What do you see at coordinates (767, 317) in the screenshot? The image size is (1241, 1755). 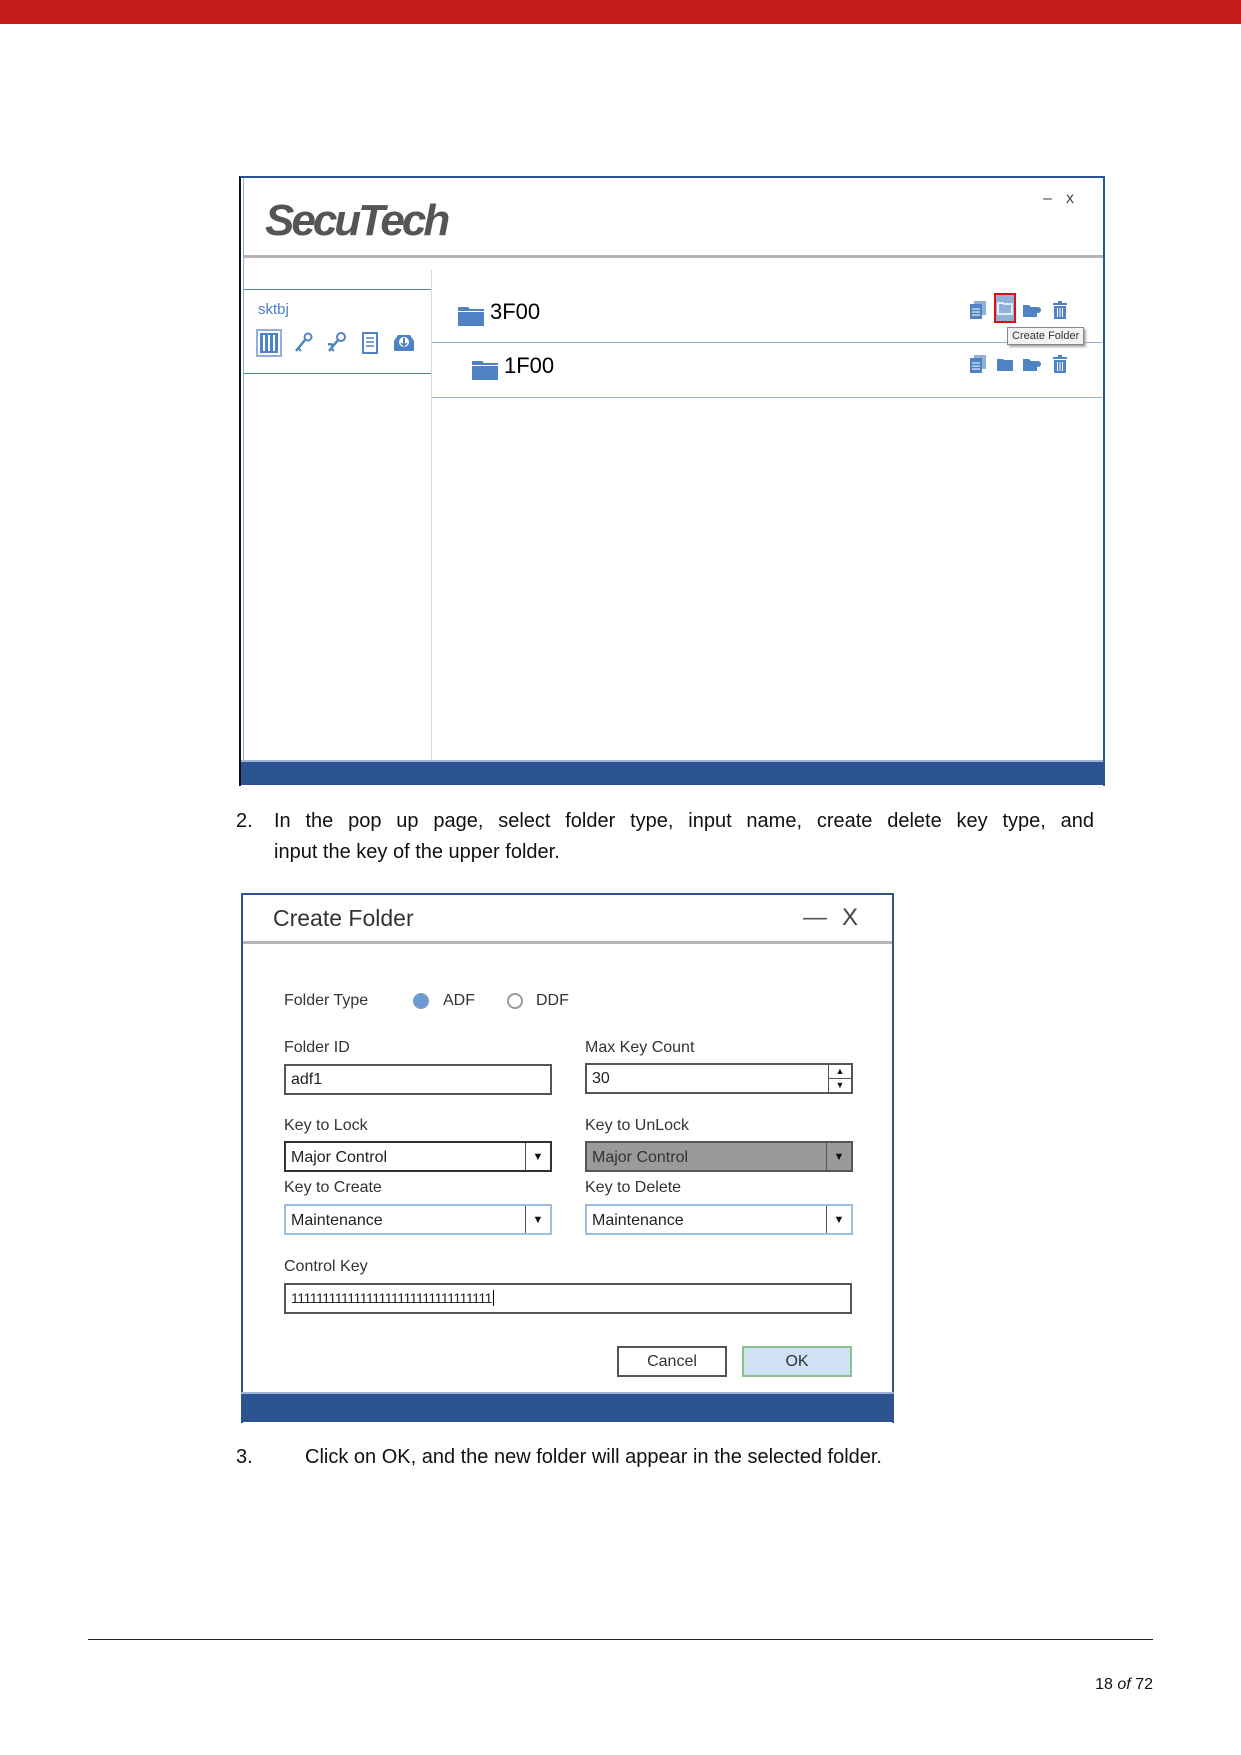 I see `folder-row: 3F00` at bounding box center [767, 317].